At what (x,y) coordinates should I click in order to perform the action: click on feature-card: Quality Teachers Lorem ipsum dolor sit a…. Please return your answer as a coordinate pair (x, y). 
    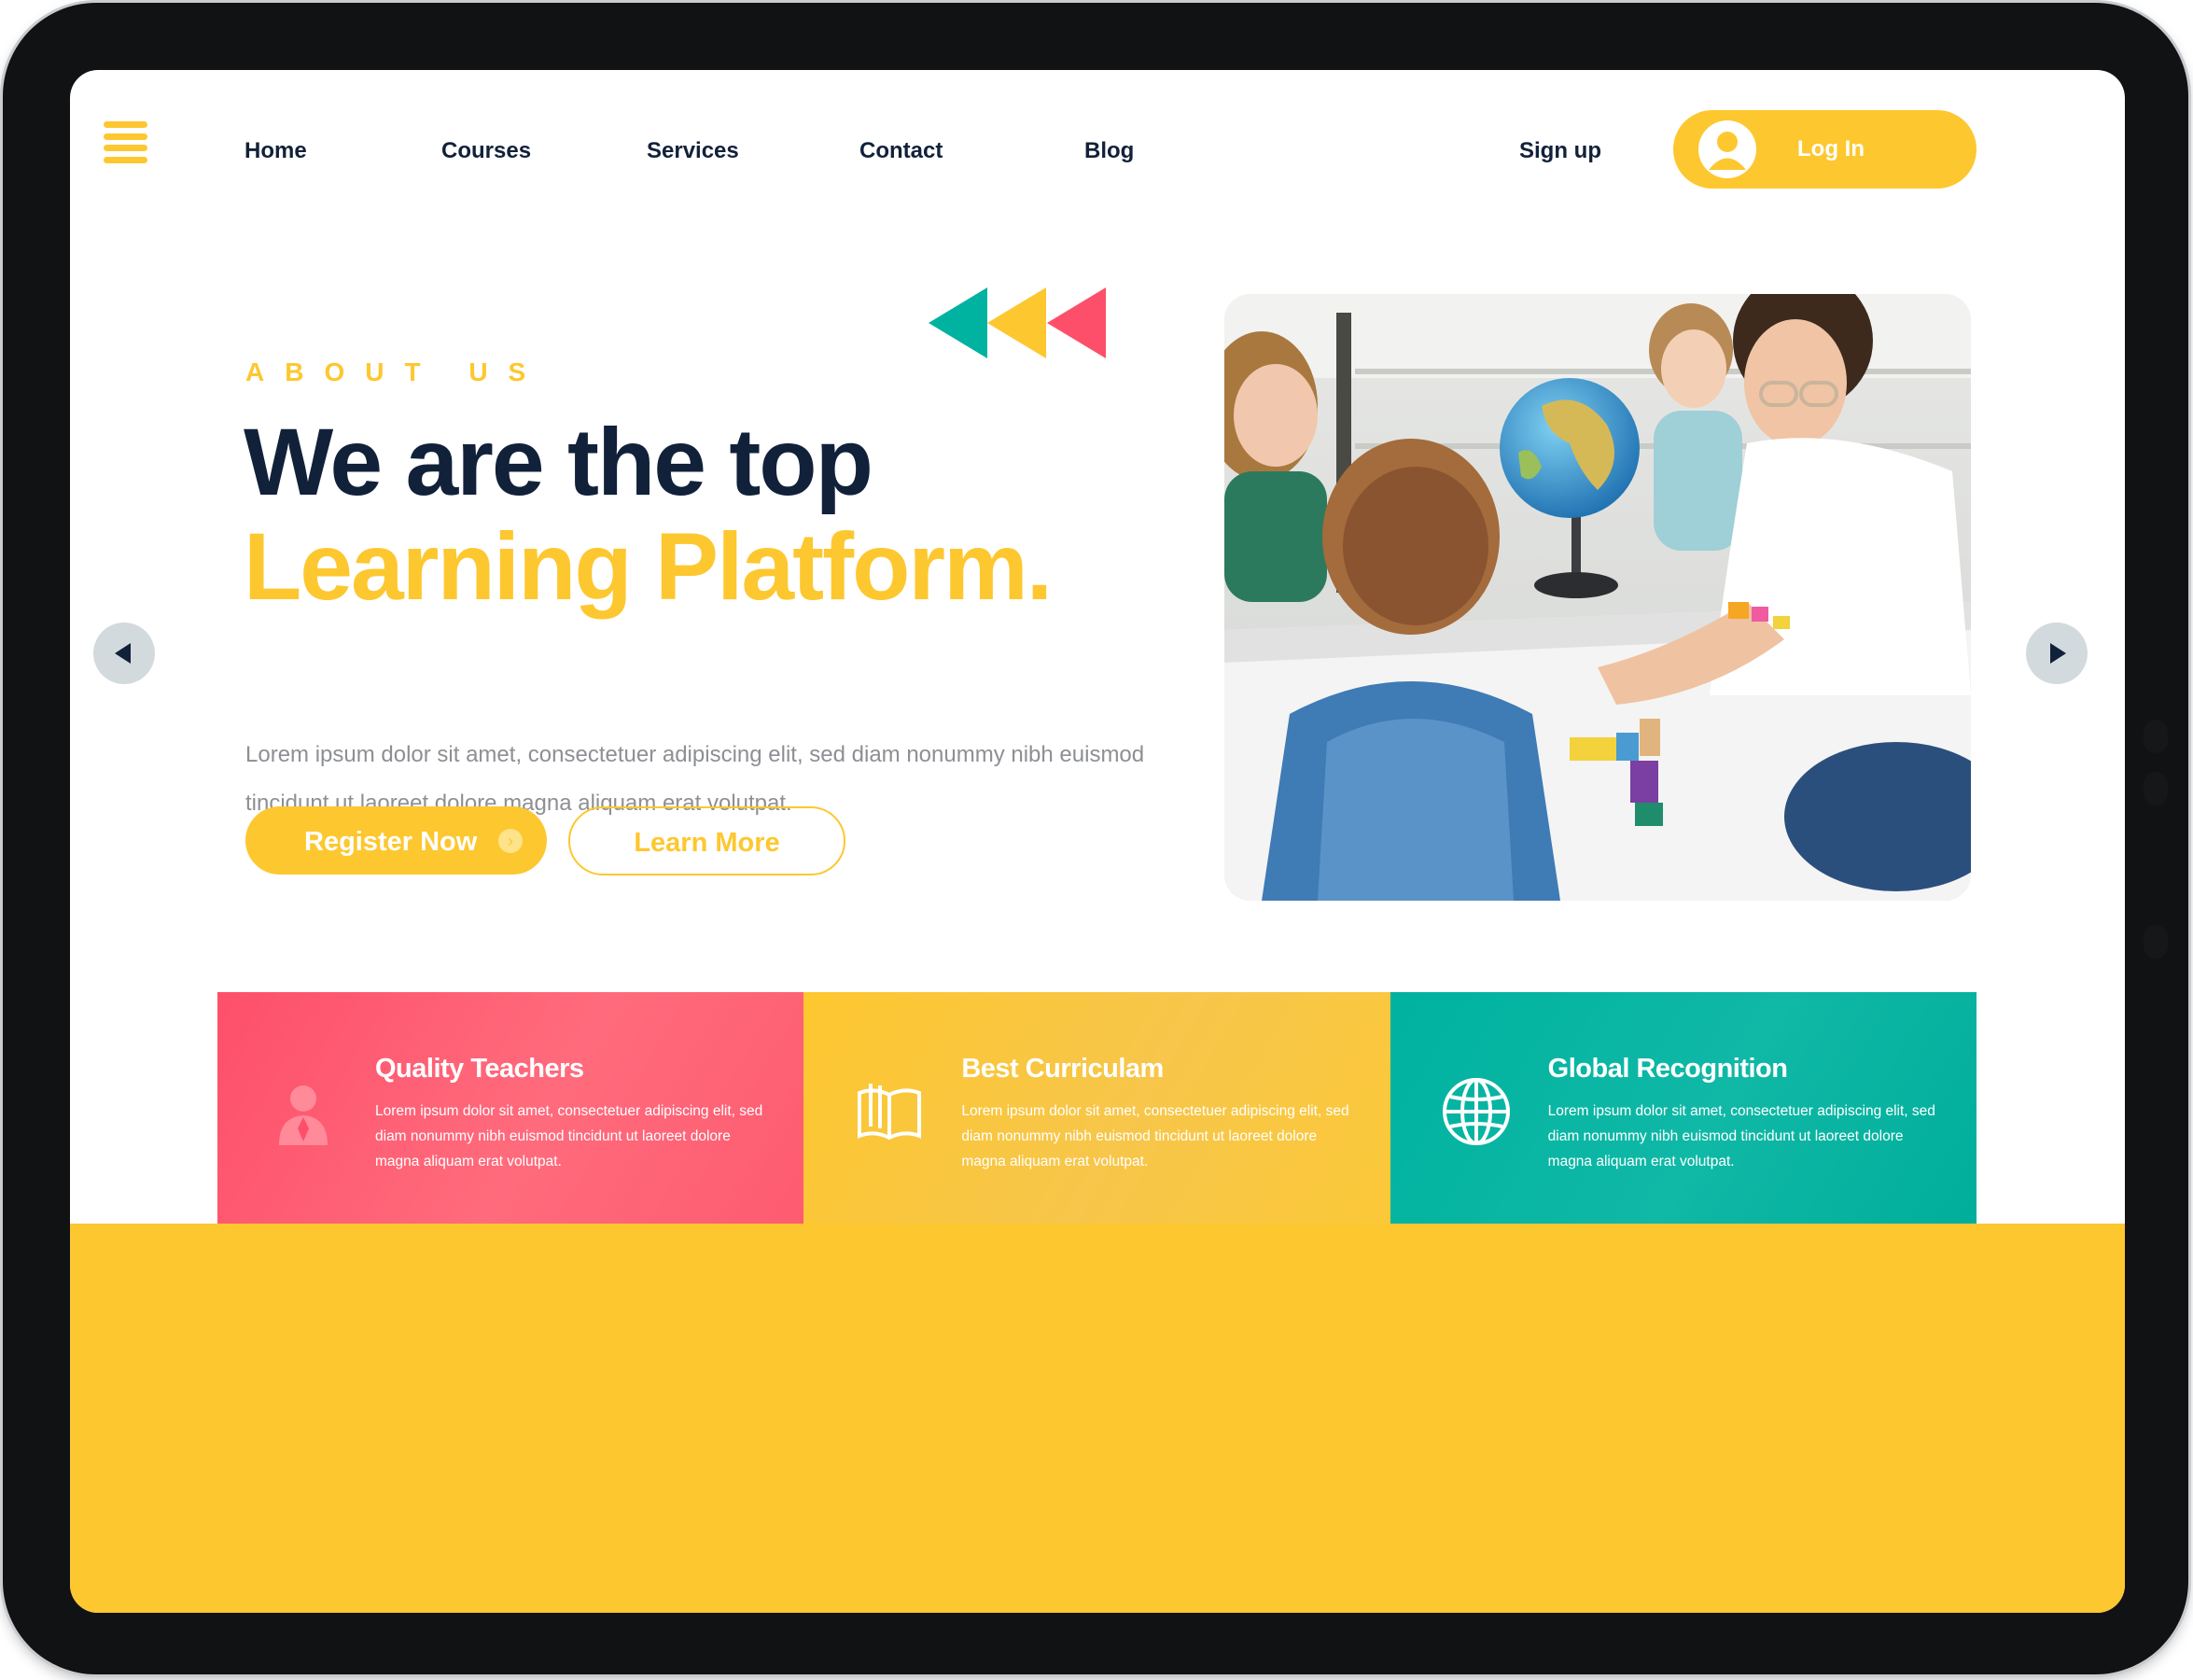
    Looking at the image, I should click on (510, 1108).